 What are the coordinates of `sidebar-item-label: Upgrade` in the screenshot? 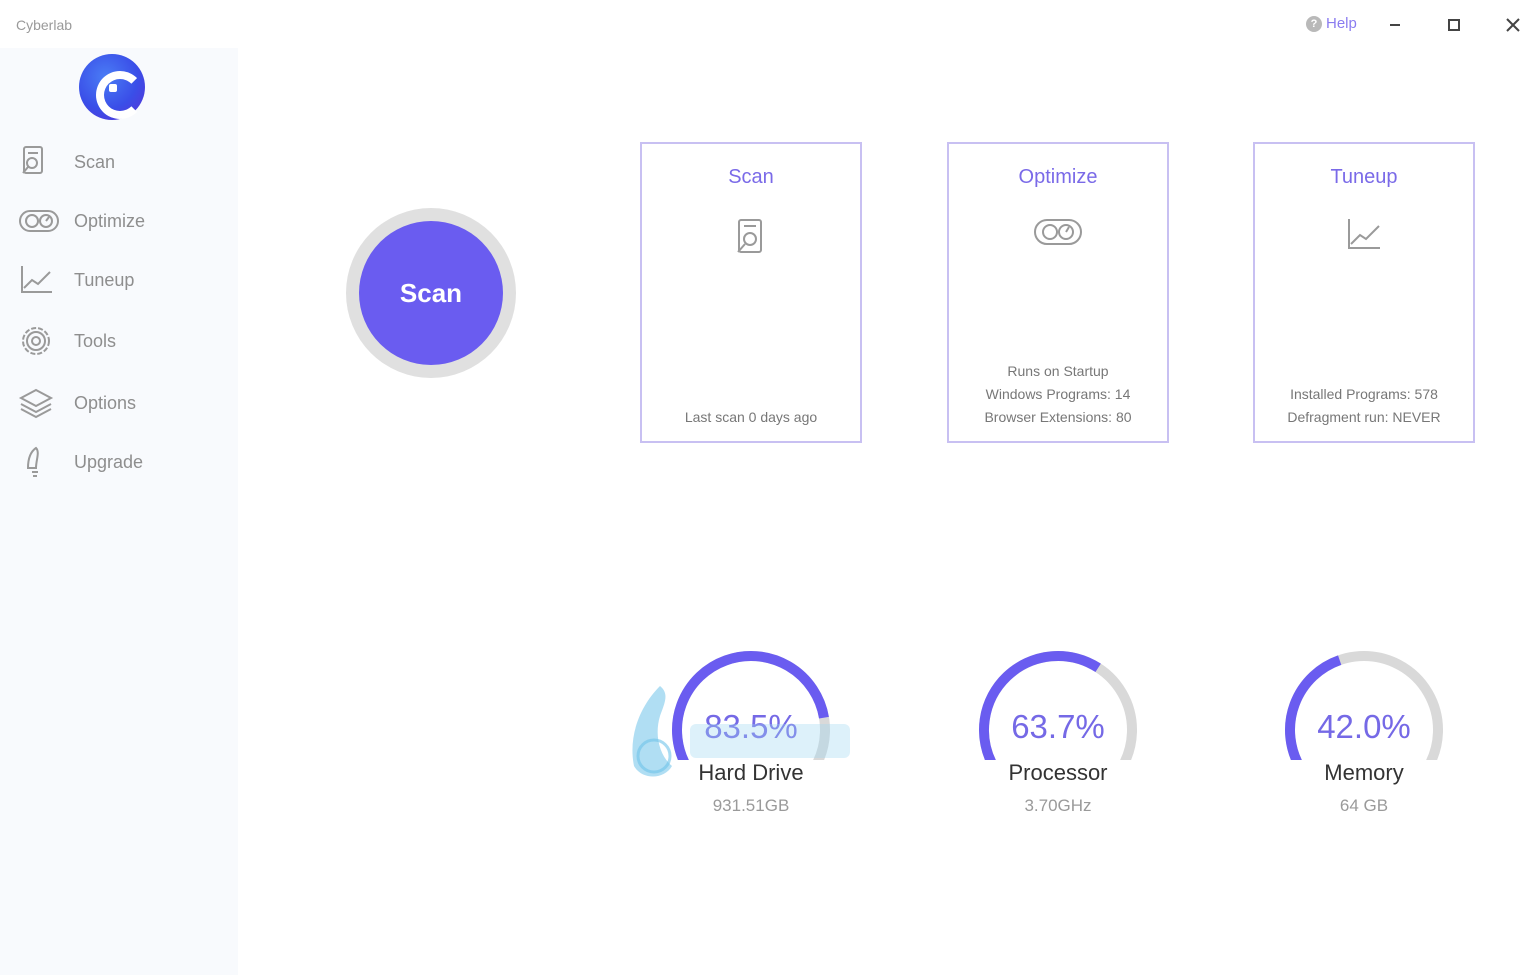 It's located at (109, 461).